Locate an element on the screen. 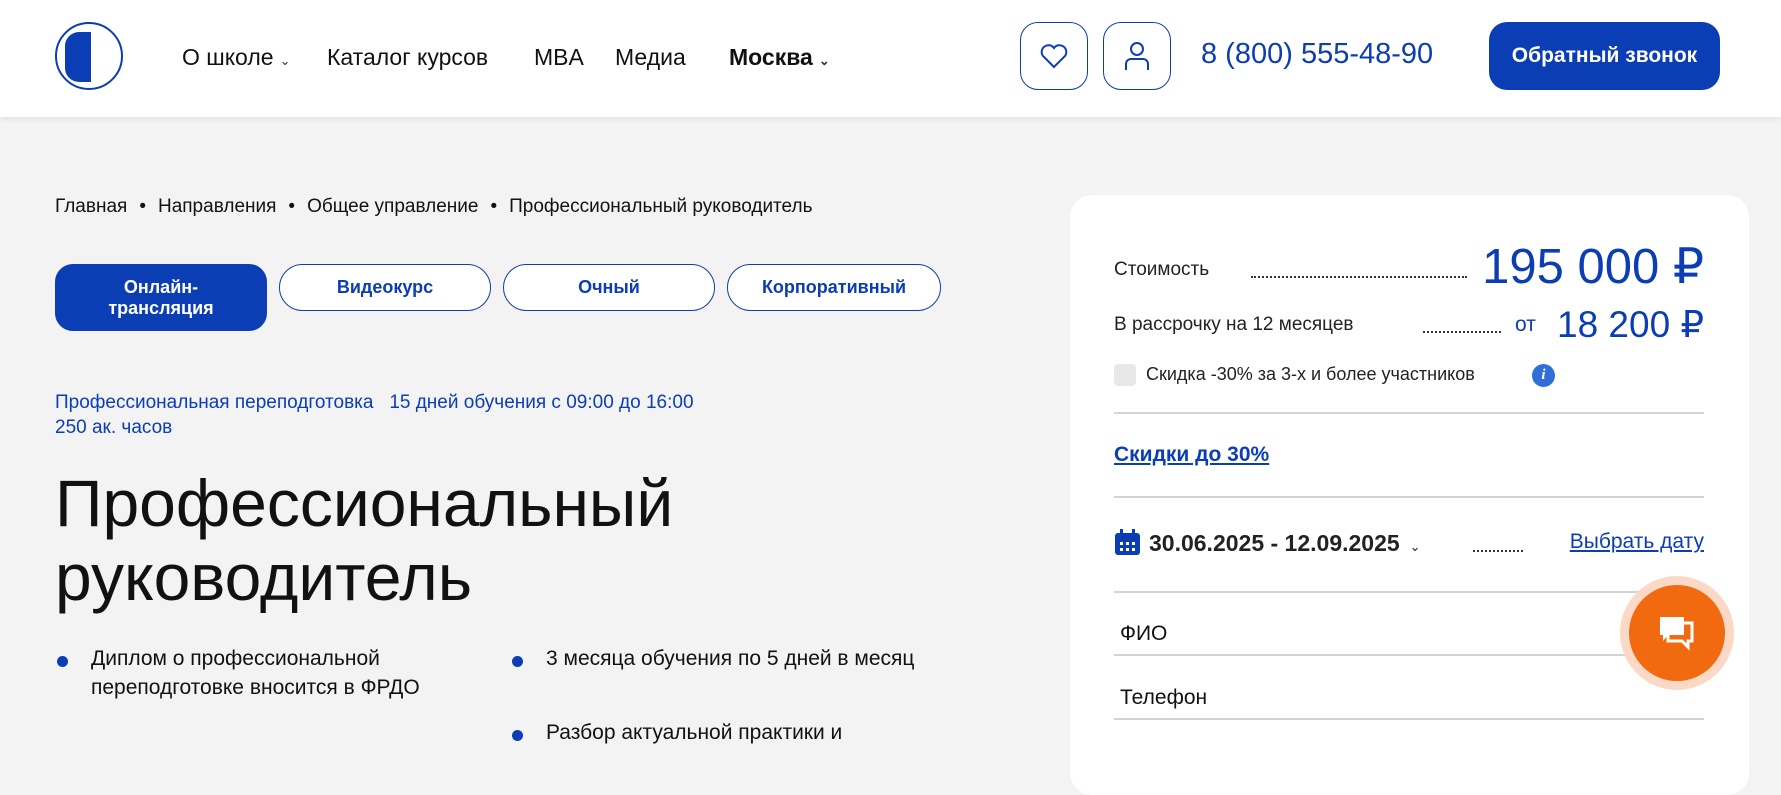 Image resolution: width=1781 pixels, height=795 pixels. user-icon is located at coordinates (1137, 56).